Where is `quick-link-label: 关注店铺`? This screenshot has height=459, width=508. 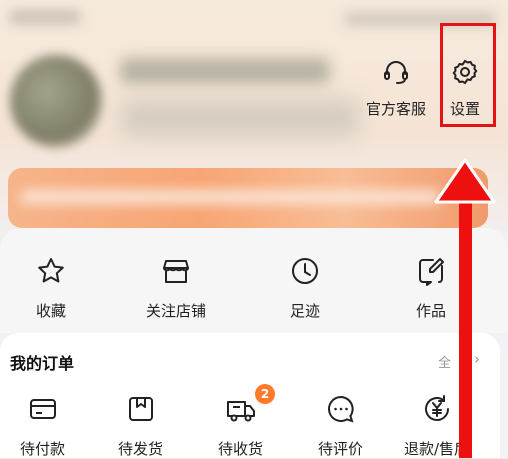
quick-link-label: 关注店铺 is located at coordinates (176, 311).